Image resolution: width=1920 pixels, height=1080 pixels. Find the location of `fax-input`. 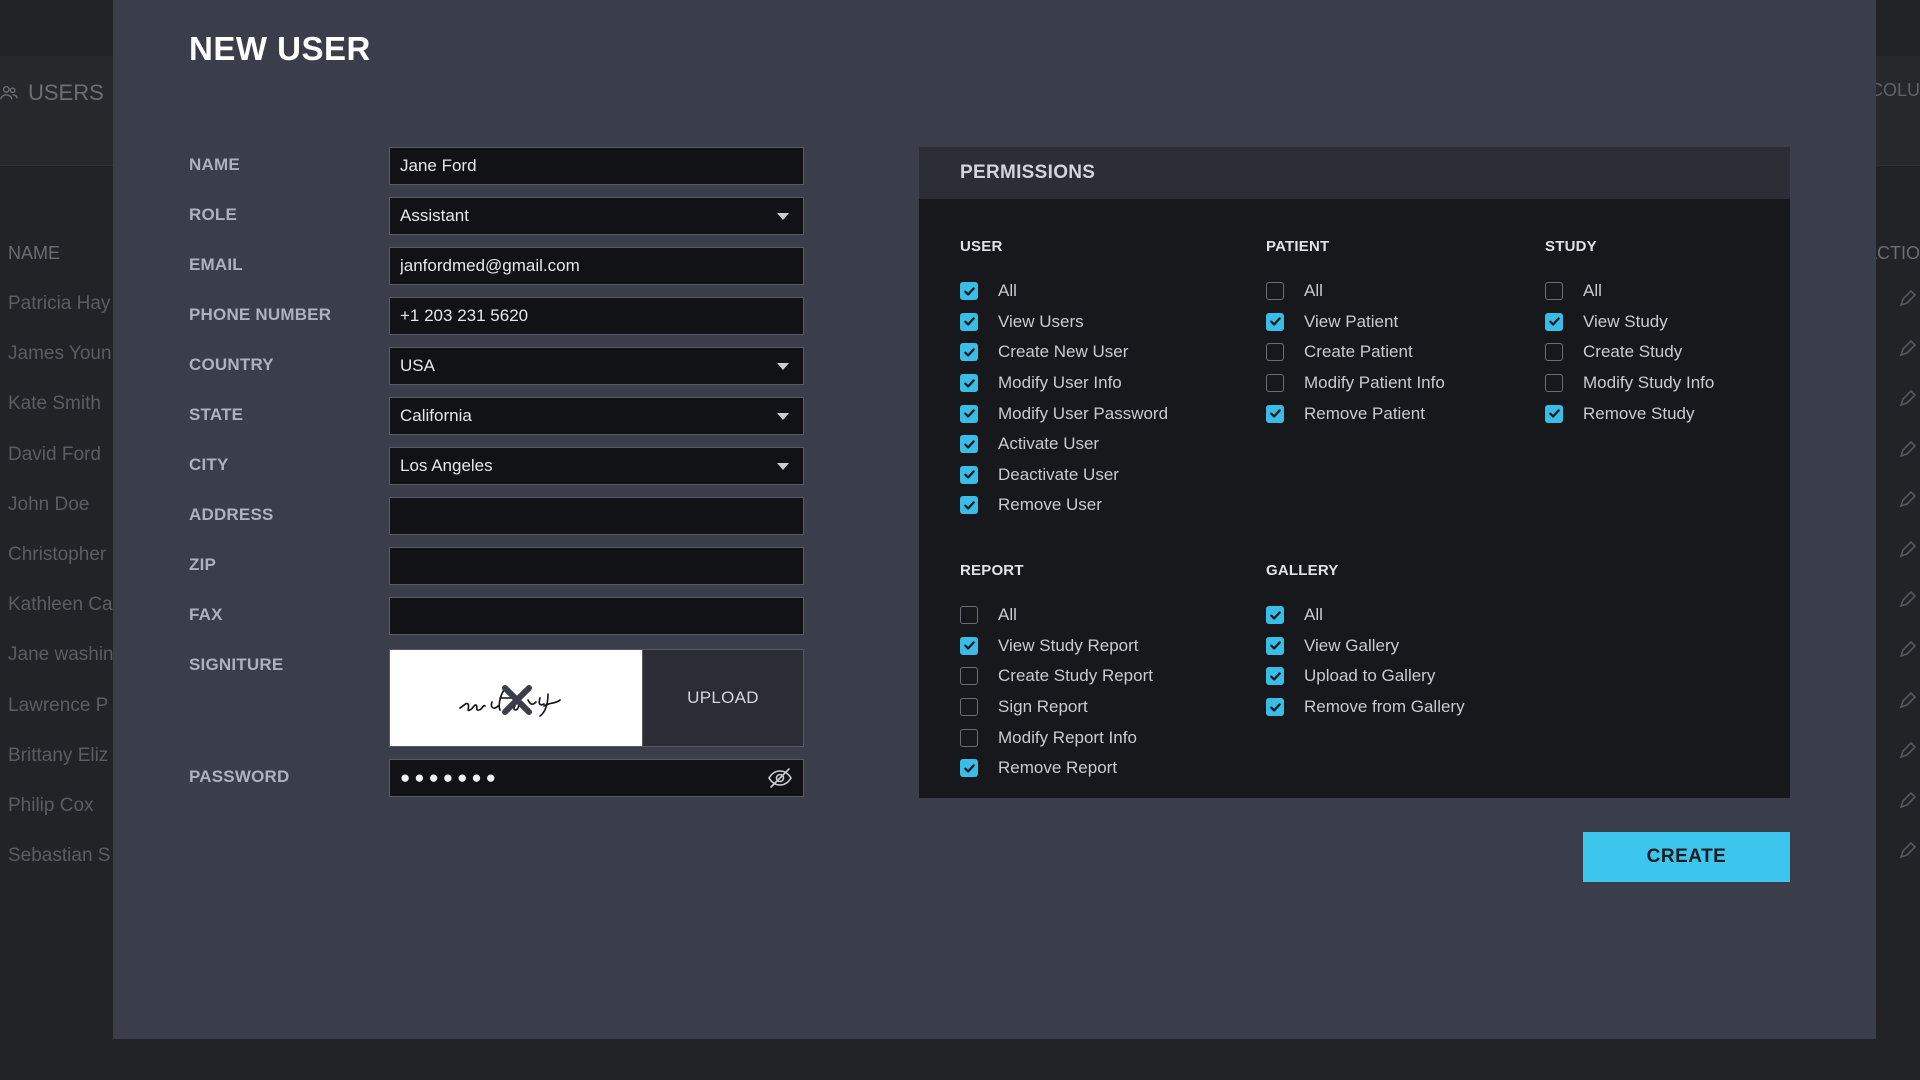

fax-input is located at coordinates (596, 616).